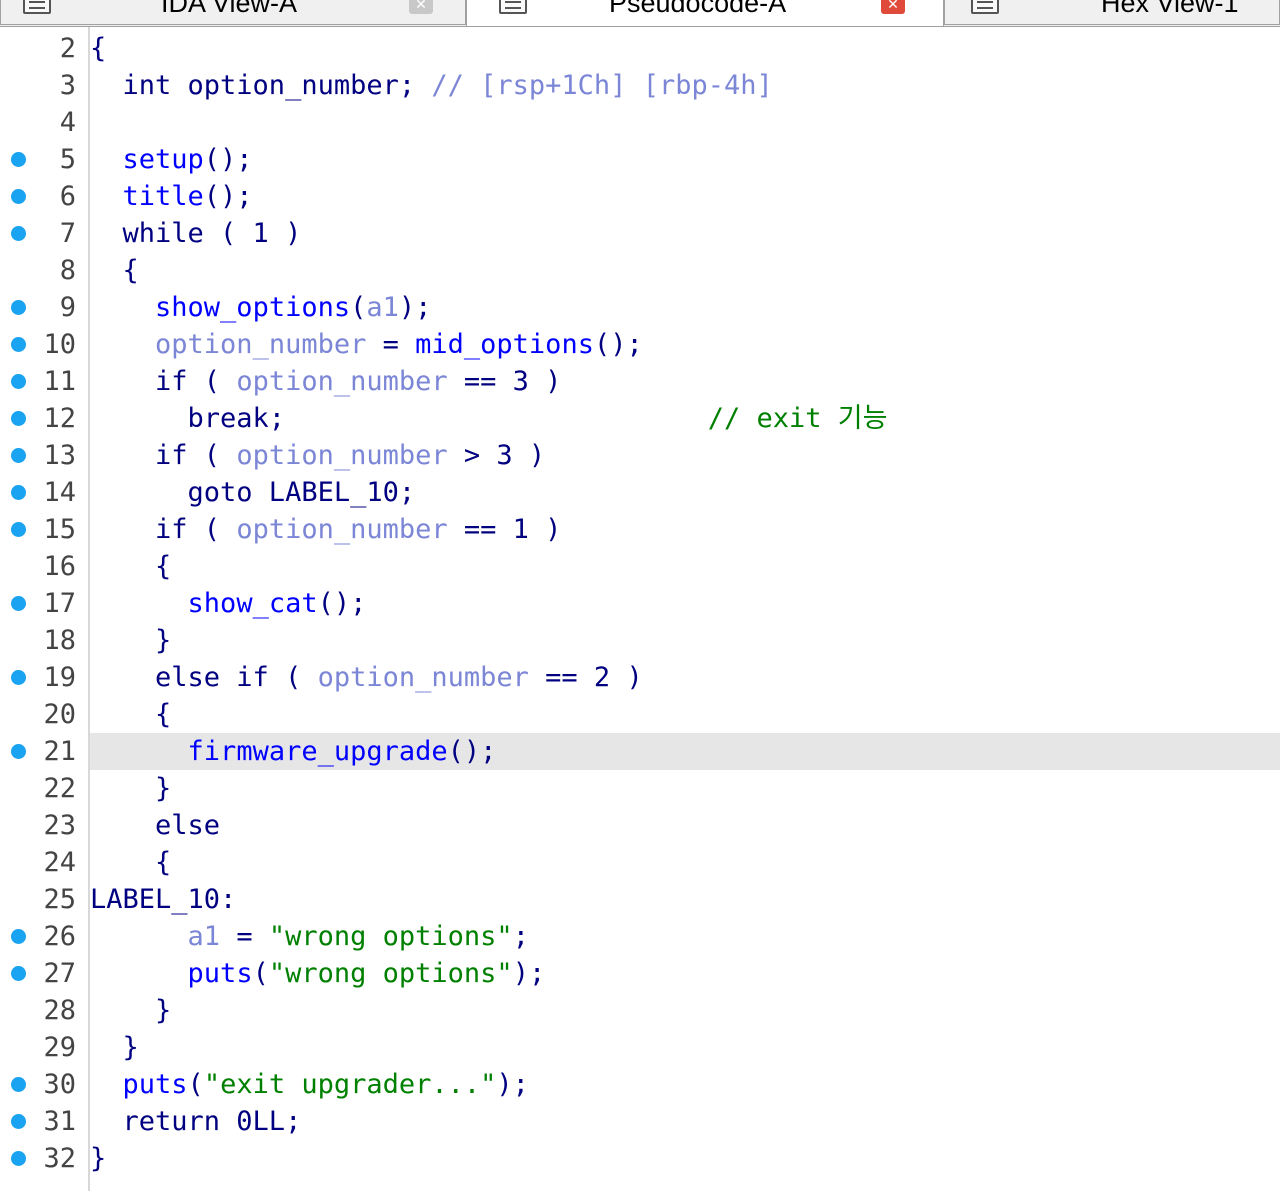 Image resolution: width=1280 pixels, height=1191 pixels. I want to click on code-line: 20 {, so click(640, 714).